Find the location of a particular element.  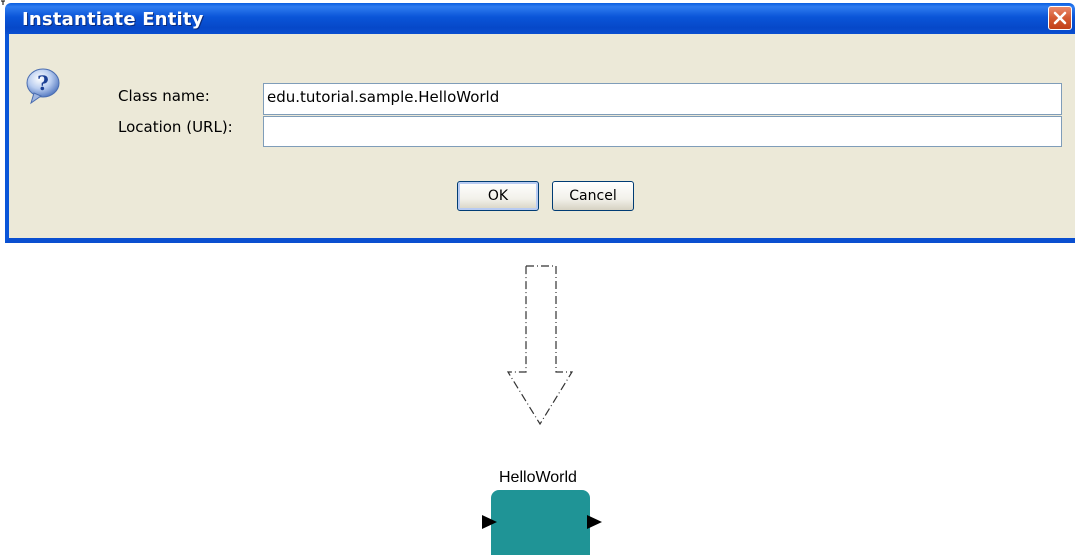

close-button is located at coordinates (1060, 18).